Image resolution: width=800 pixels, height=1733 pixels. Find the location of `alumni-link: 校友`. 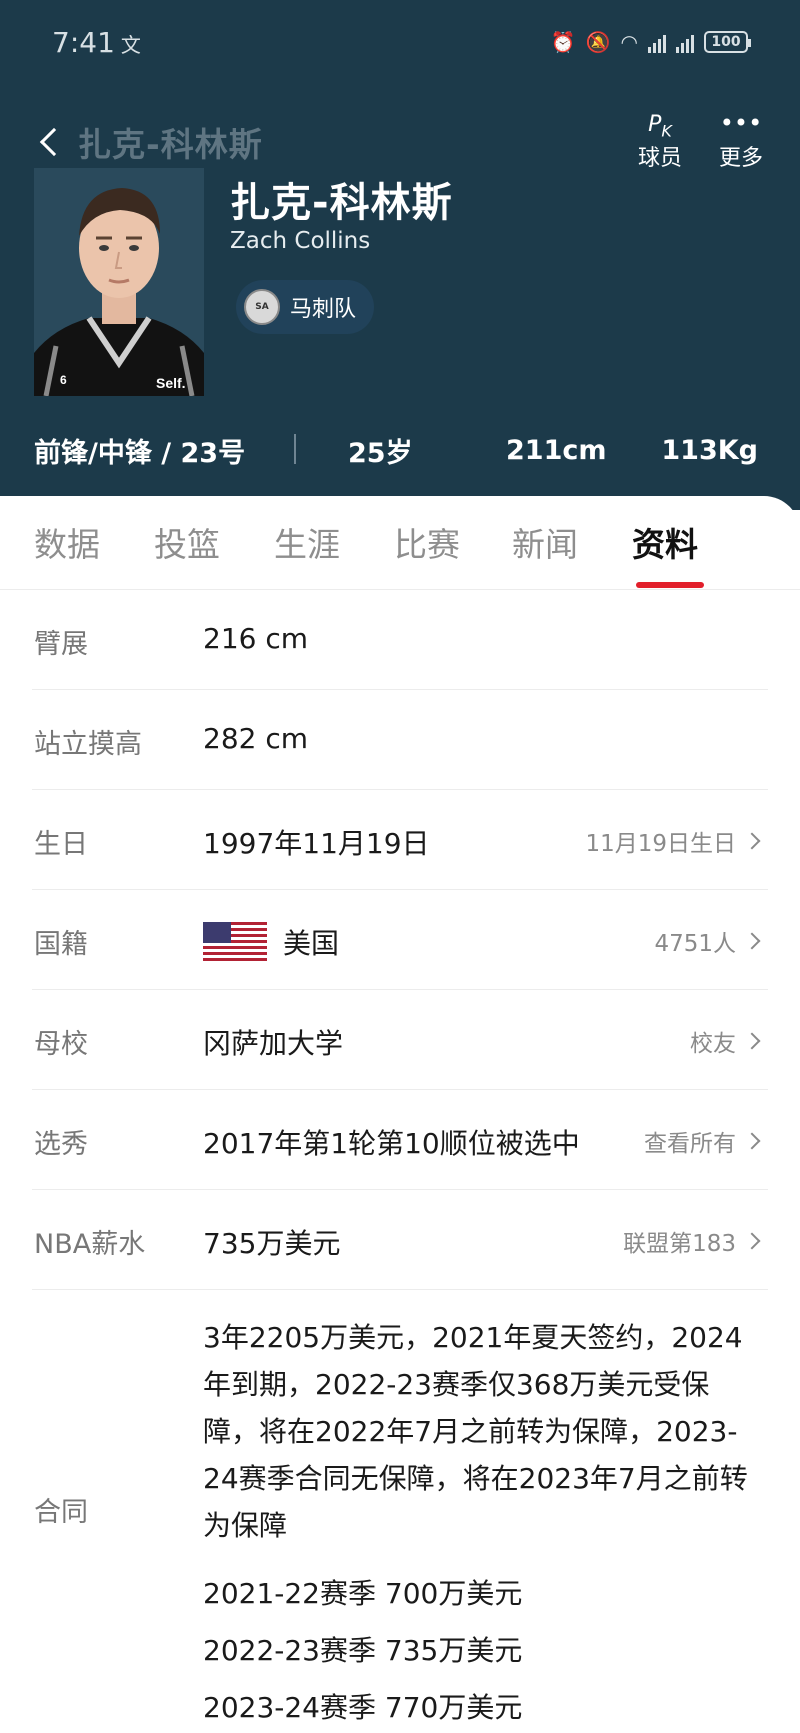

alumni-link: 校友 is located at coordinates (726, 1041).